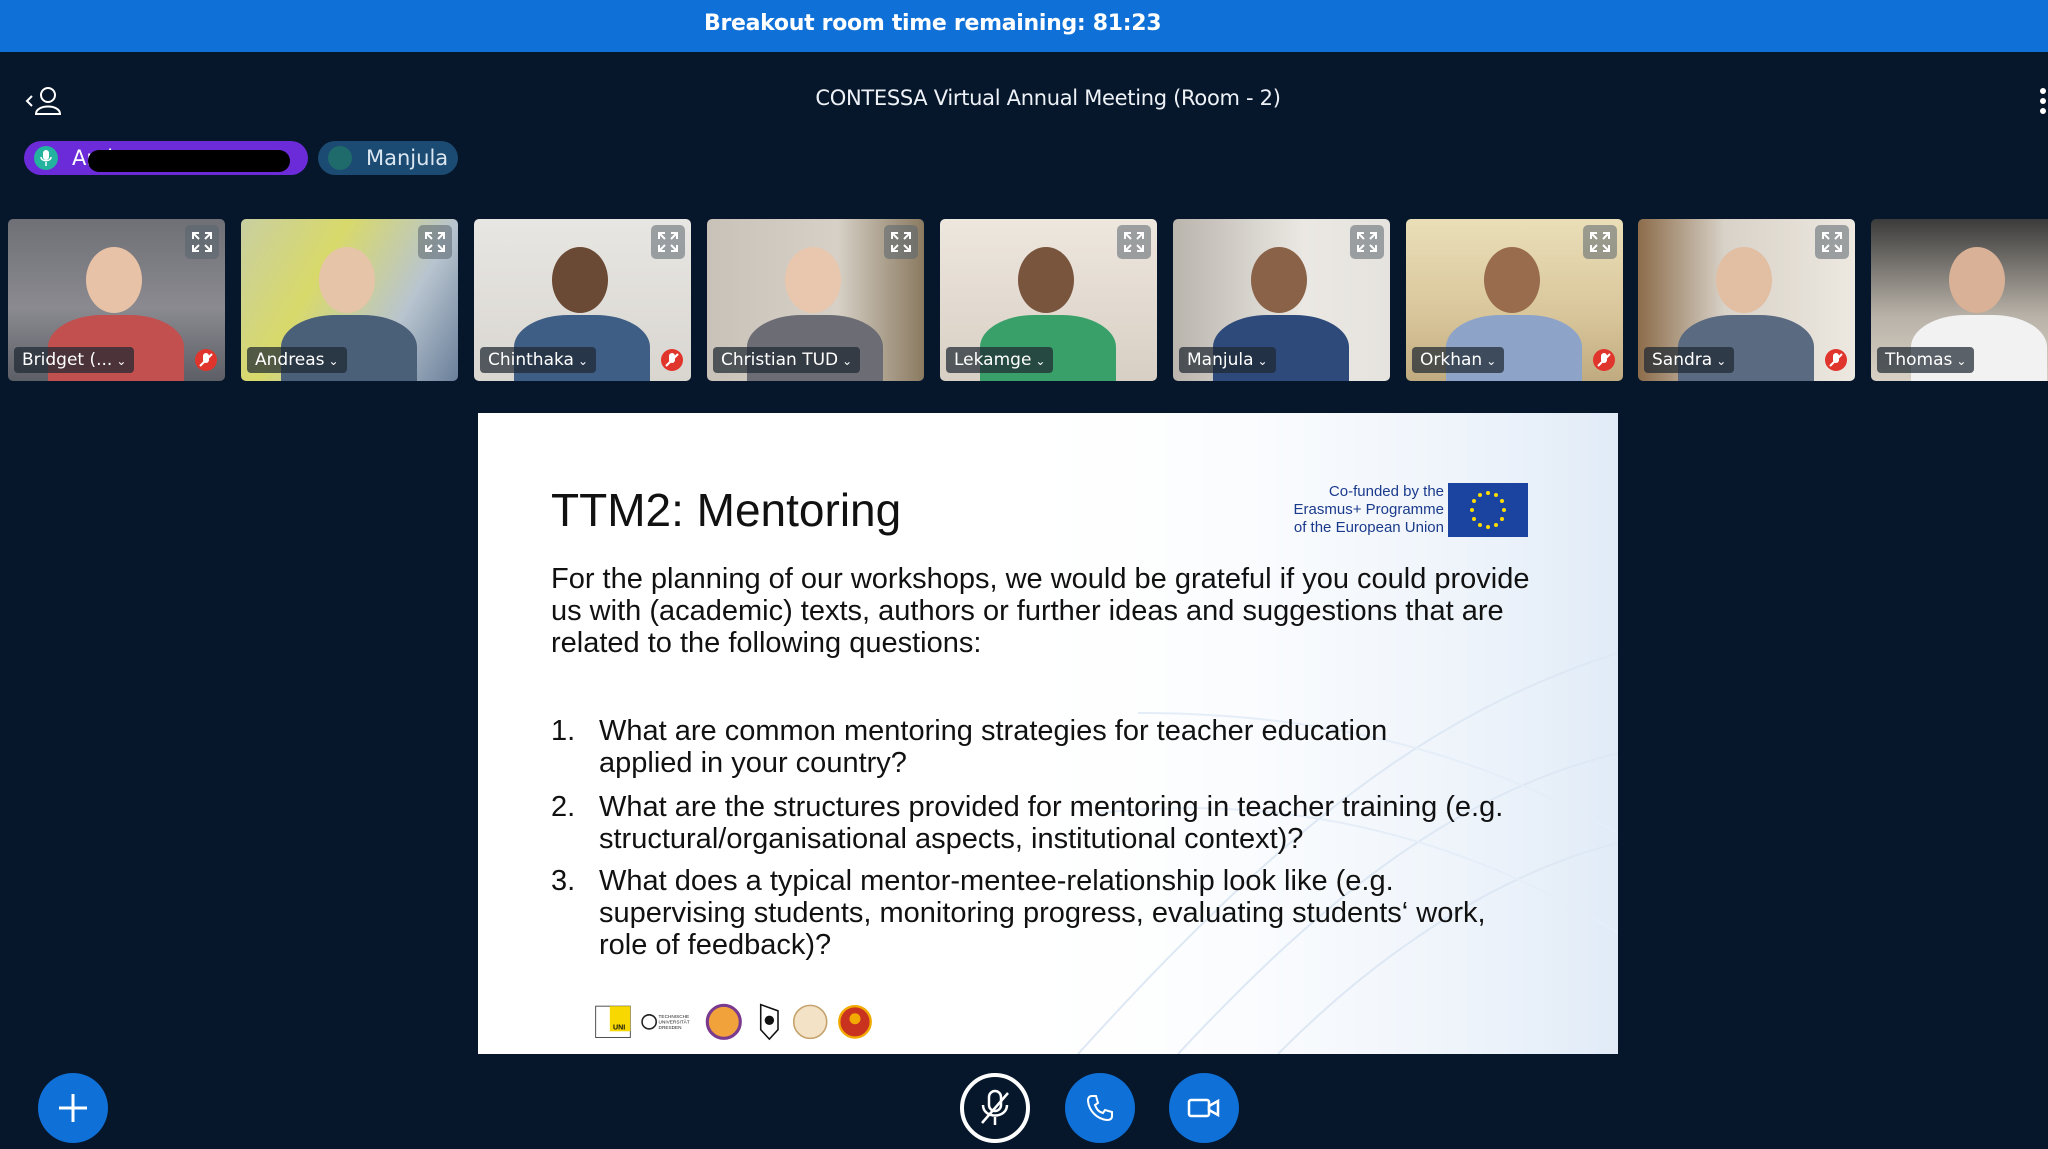  I want to click on university-badge-icon, so click(855, 1021).